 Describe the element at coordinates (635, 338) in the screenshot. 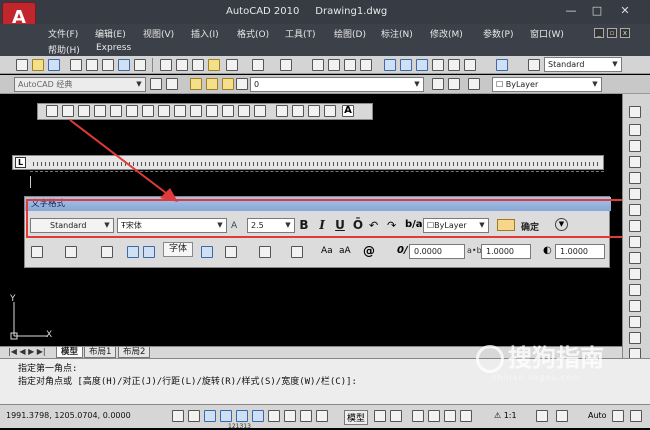

I see `chamfer-icon` at that location.